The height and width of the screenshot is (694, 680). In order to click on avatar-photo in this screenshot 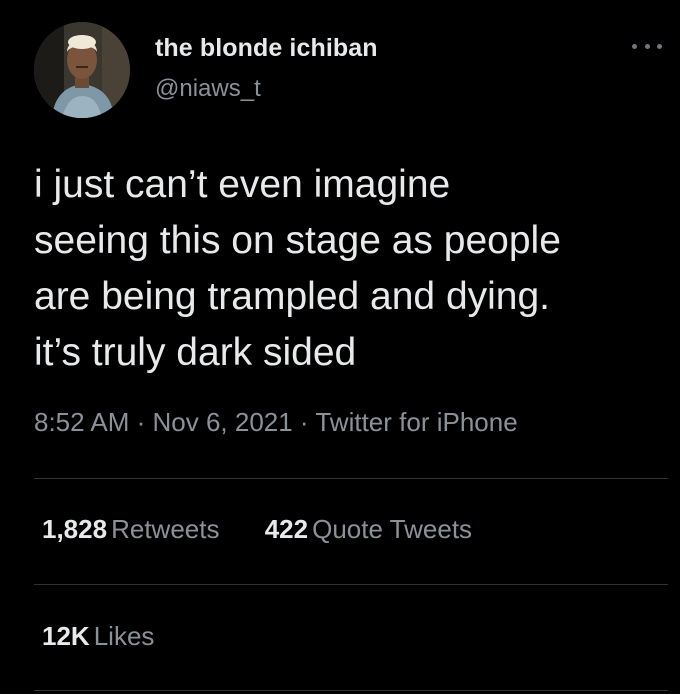, I will do `click(82, 70)`.